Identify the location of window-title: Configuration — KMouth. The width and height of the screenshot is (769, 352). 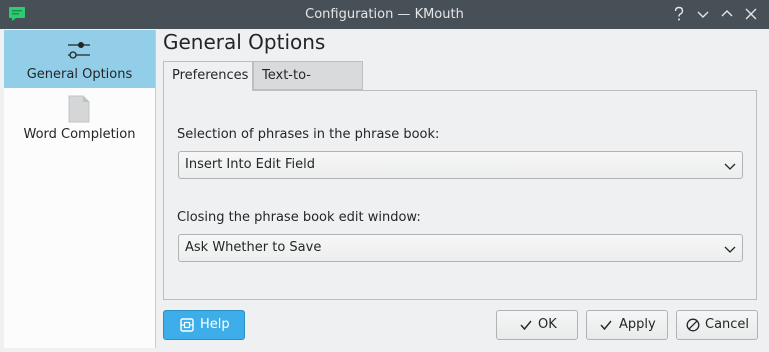
(384, 14).